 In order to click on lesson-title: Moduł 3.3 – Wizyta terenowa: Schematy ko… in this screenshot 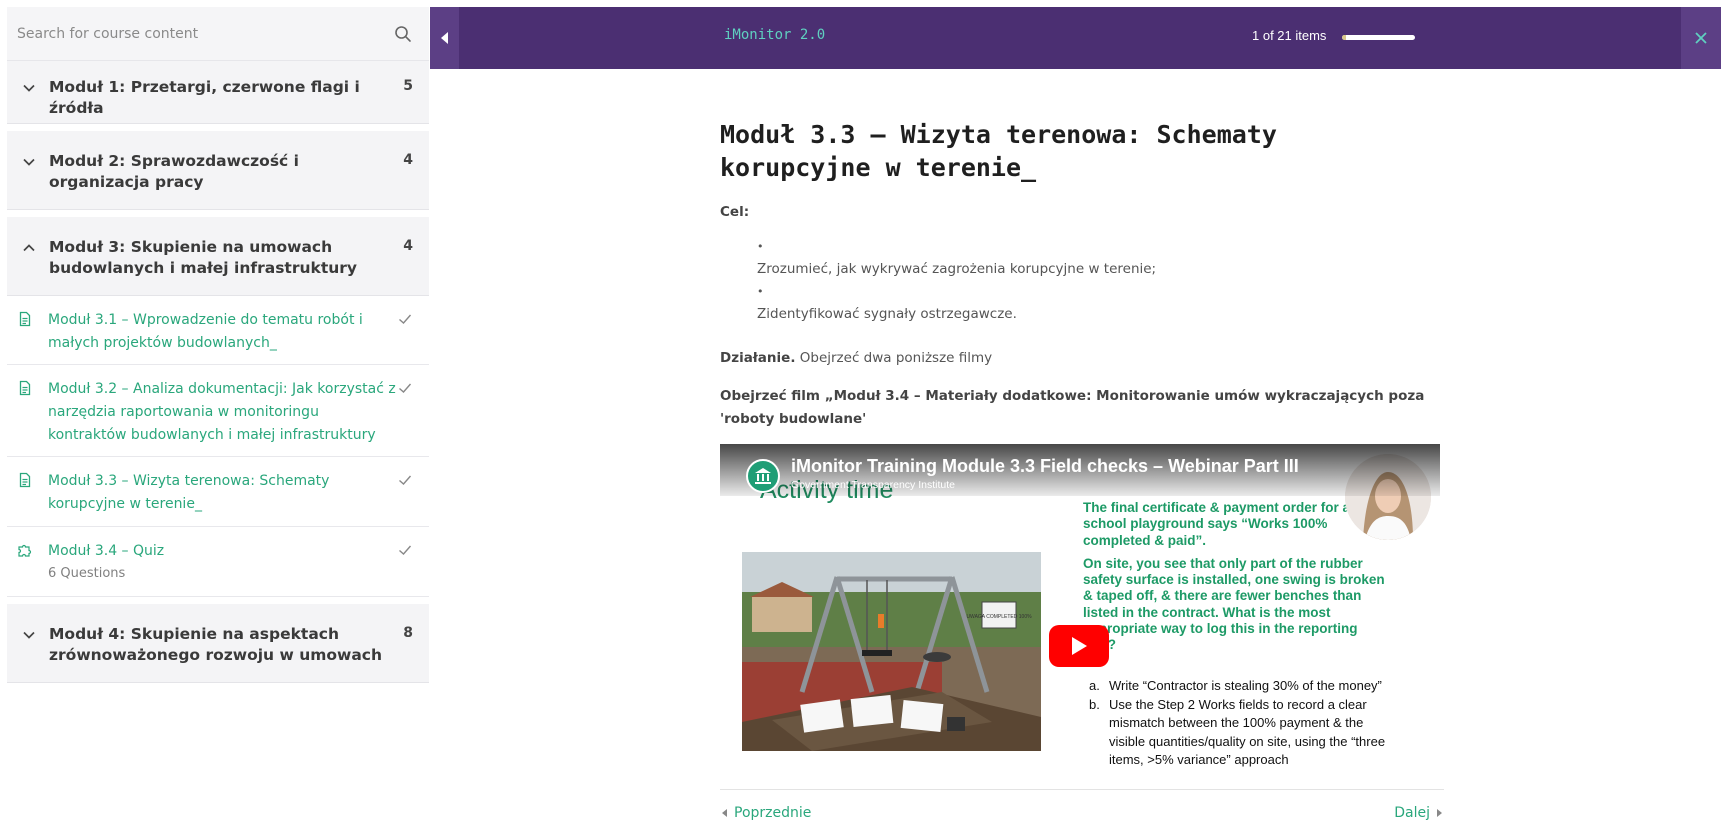, I will do `click(189, 492)`.